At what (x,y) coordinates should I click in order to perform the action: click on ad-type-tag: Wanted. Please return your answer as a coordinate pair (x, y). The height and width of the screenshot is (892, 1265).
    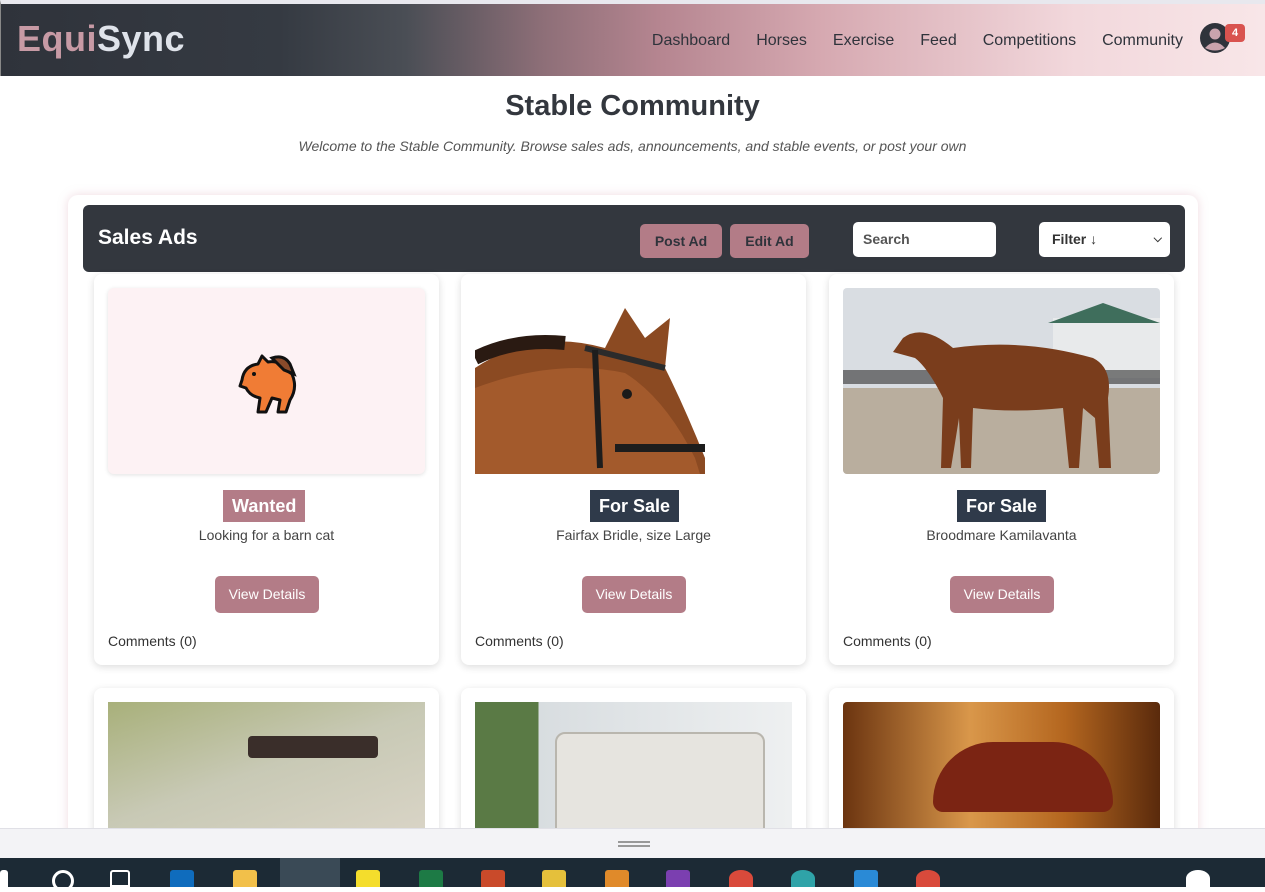
    Looking at the image, I should click on (264, 506).